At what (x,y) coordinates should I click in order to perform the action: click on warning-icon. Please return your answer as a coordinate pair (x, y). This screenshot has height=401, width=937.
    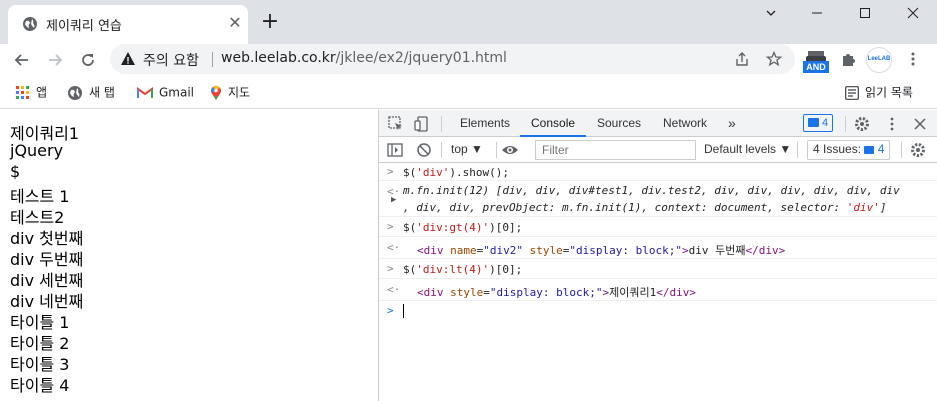
    Looking at the image, I should click on (128, 59).